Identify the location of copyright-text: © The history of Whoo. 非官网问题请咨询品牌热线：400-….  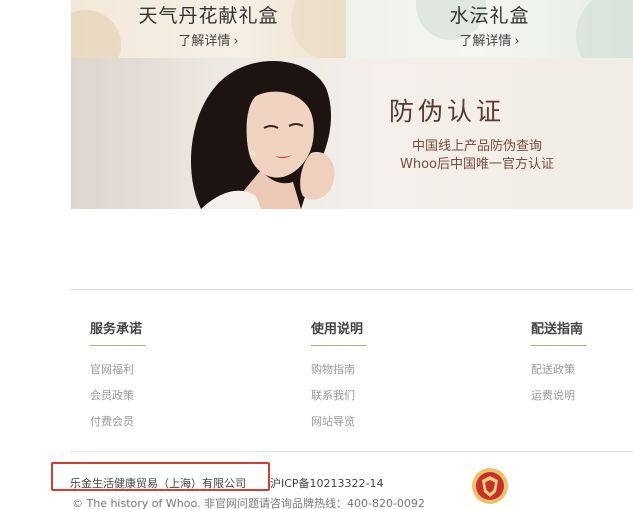
(248, 503).